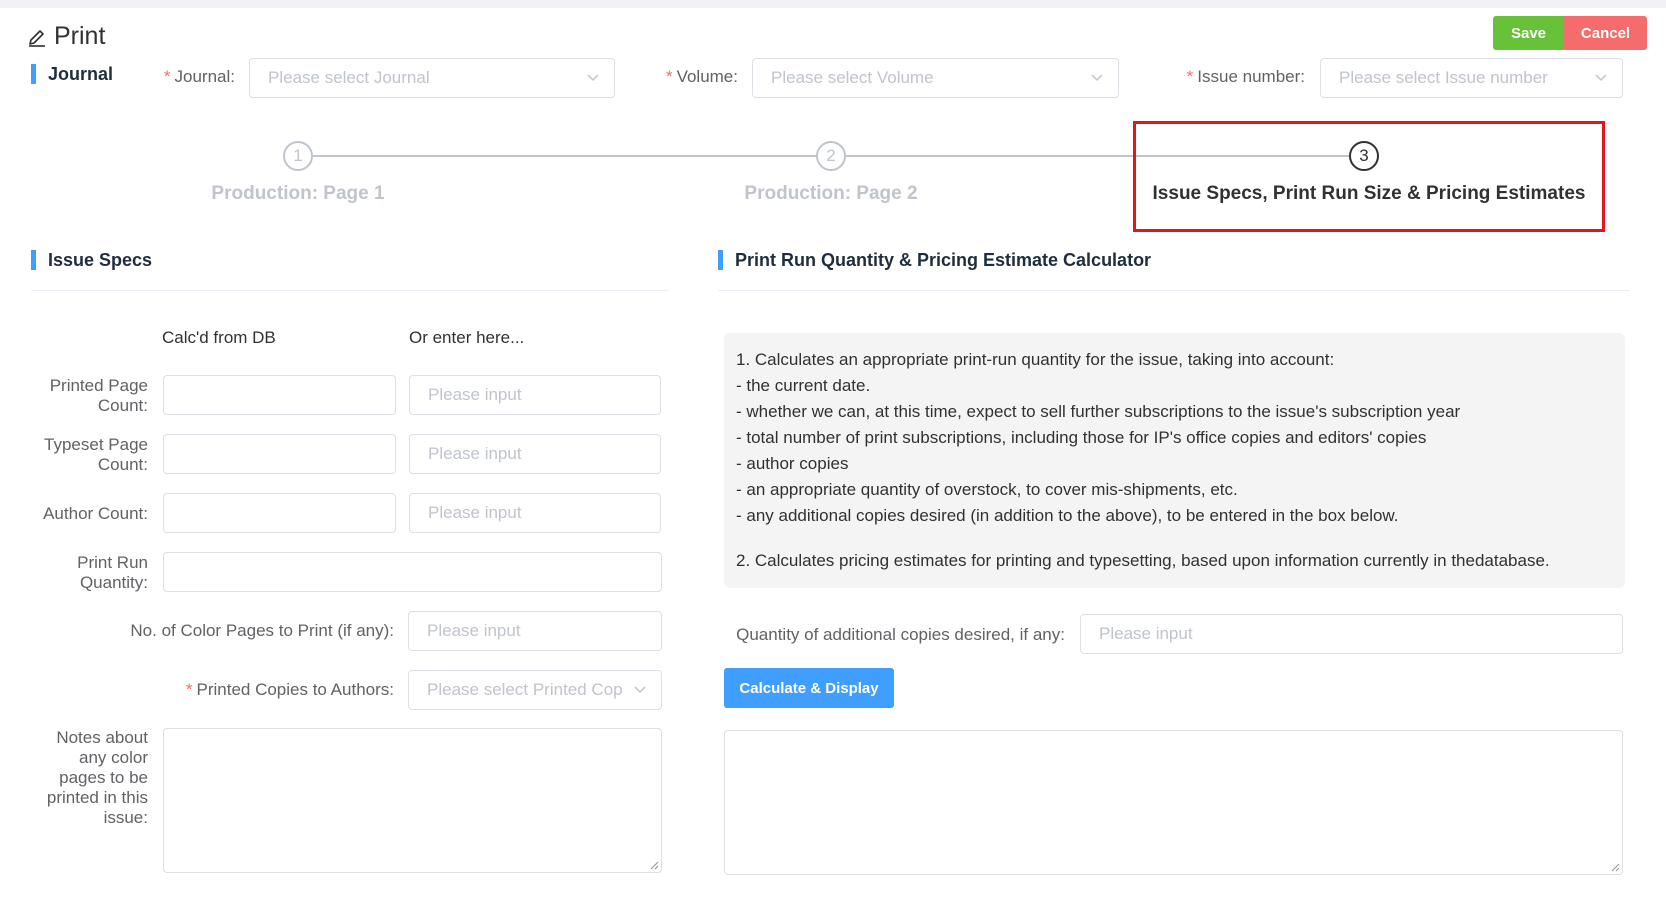 The width and height of the screenshot is (1666, 920). What do you see at coordinates (535, 454) in the screenshot?
I see `typeset-page-count-input: Please input` at bounding box center [535, 454].